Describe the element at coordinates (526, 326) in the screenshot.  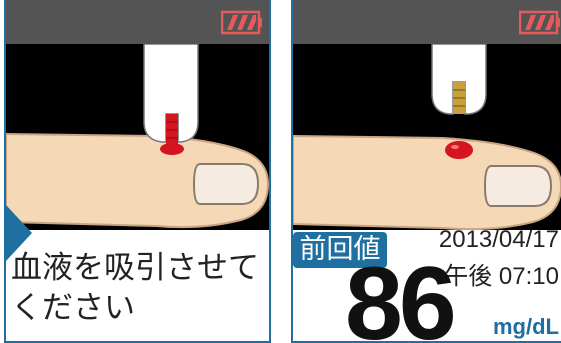
I see `reading-unit: mg/dL` at that location.